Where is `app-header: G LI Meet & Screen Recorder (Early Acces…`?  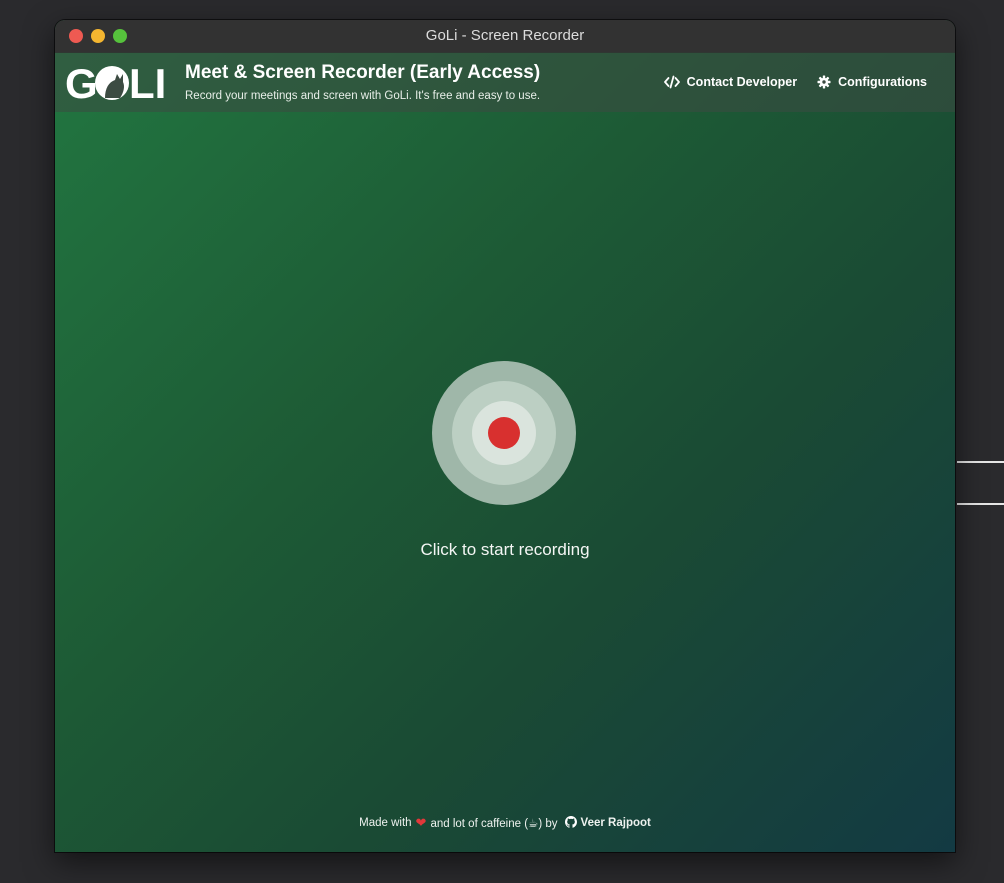
app-header: G LI Meet & Screen Recorder (Early Acces… is located at coordinates (505, 82).